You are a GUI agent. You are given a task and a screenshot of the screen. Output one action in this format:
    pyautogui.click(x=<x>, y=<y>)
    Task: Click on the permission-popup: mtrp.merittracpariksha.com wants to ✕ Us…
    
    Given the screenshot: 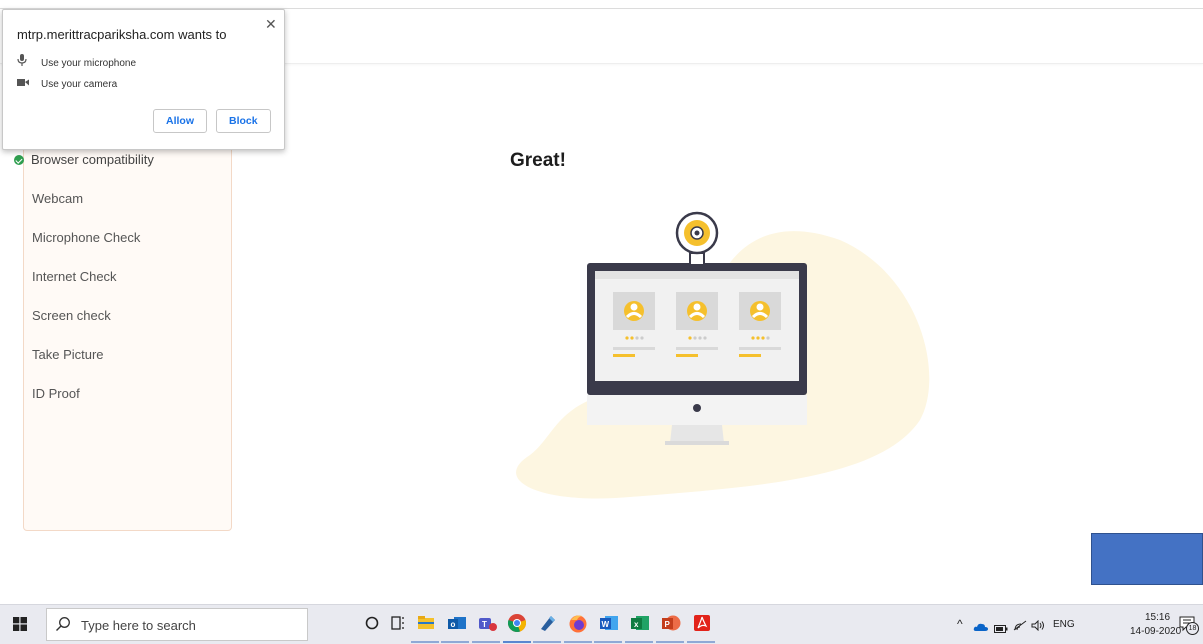 What is the action you would take?
    pyautogui.click(x=143, y=79)
    